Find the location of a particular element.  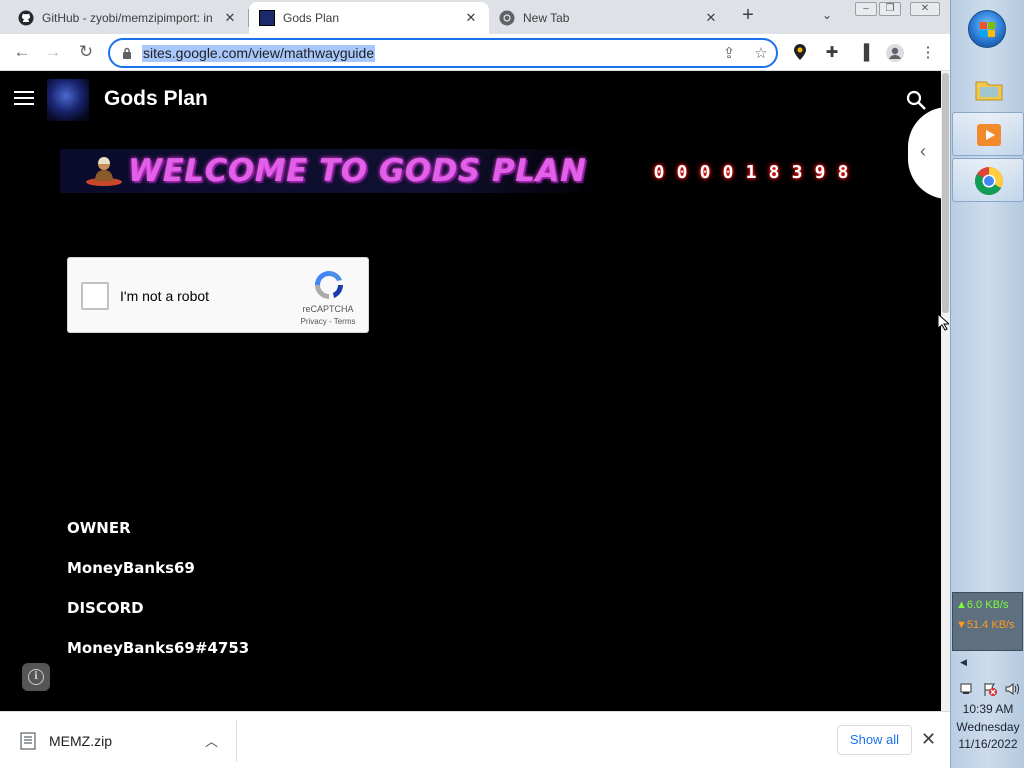

tab-label: Gods Plan is located at coordinates (311, 18).